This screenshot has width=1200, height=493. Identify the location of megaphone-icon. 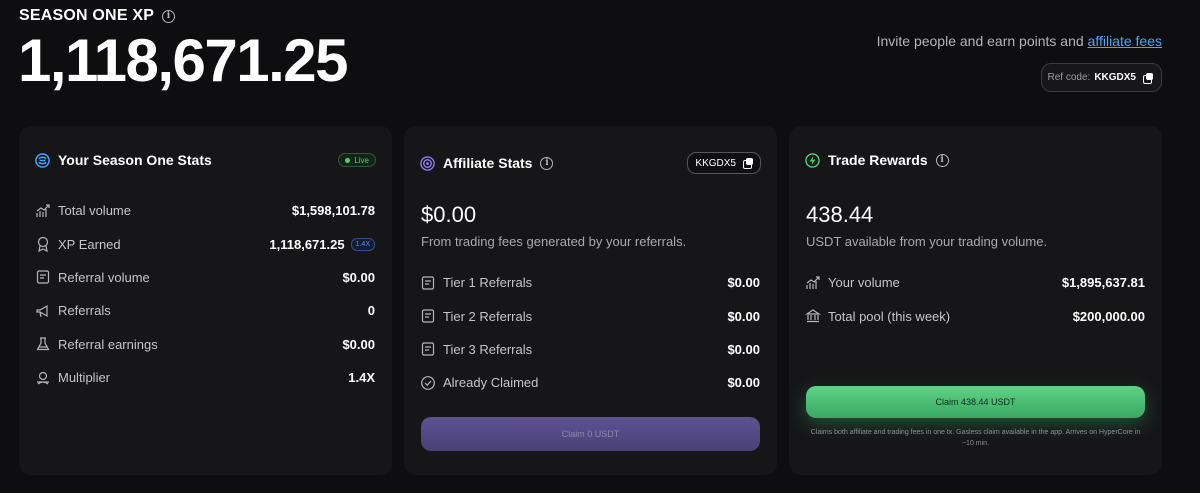
(42, 310).